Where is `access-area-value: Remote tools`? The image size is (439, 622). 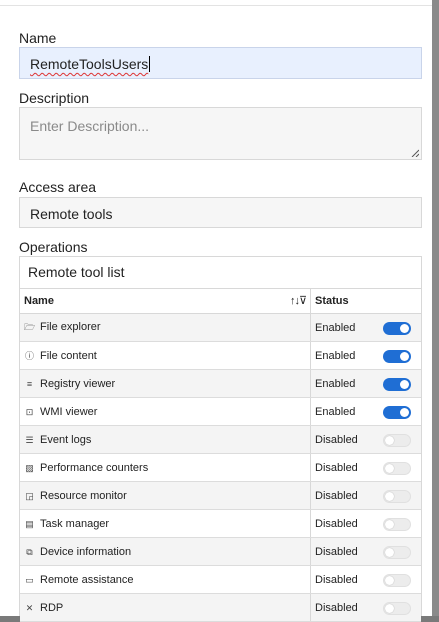 access-area-value: Remote tools is located at coordinates (71, 214).